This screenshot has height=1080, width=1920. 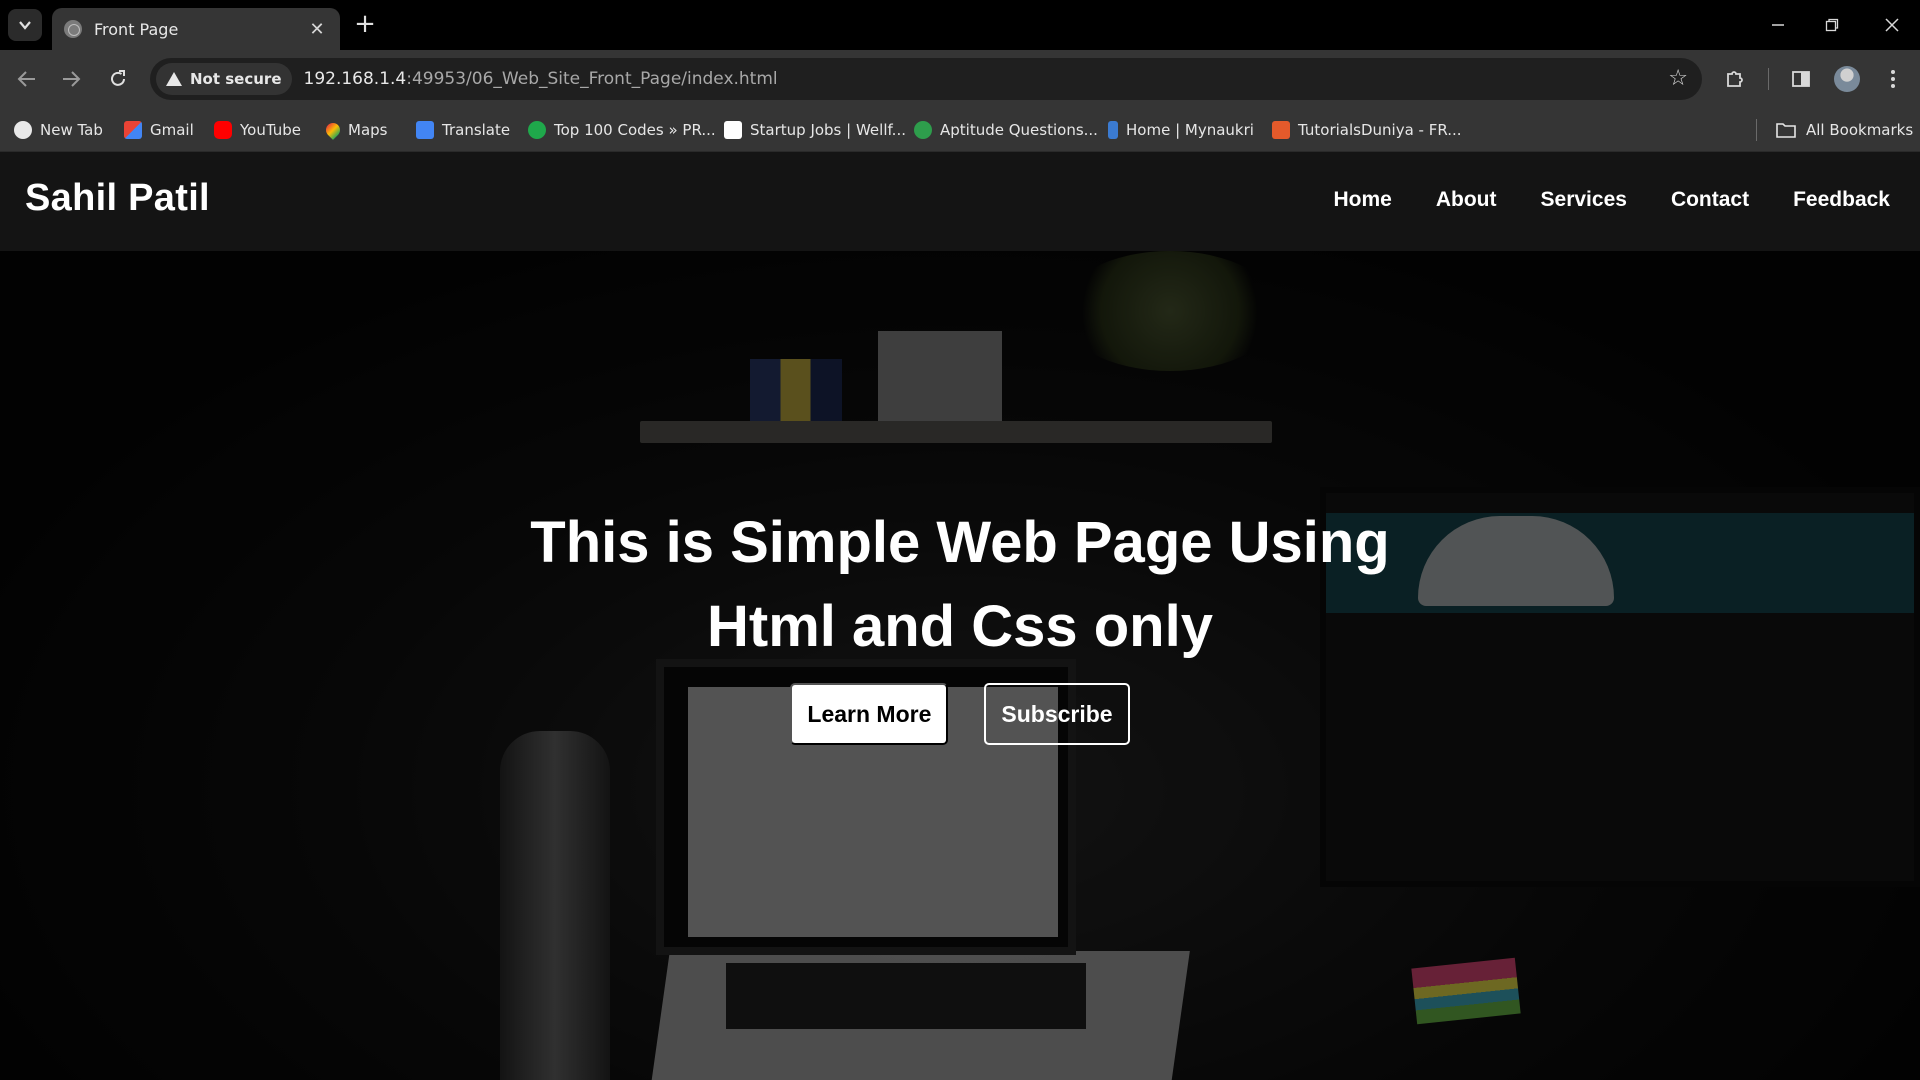 I want to click on browser-tab-strip: Front Page ✕ +, so click(x=960, y=25).